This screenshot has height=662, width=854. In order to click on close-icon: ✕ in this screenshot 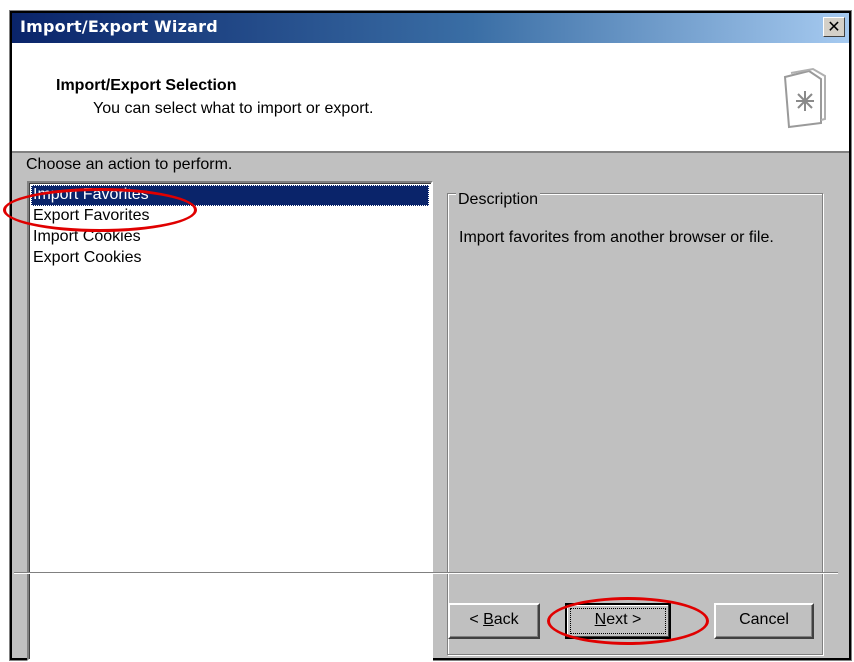, I will do `click(834, 26)`.